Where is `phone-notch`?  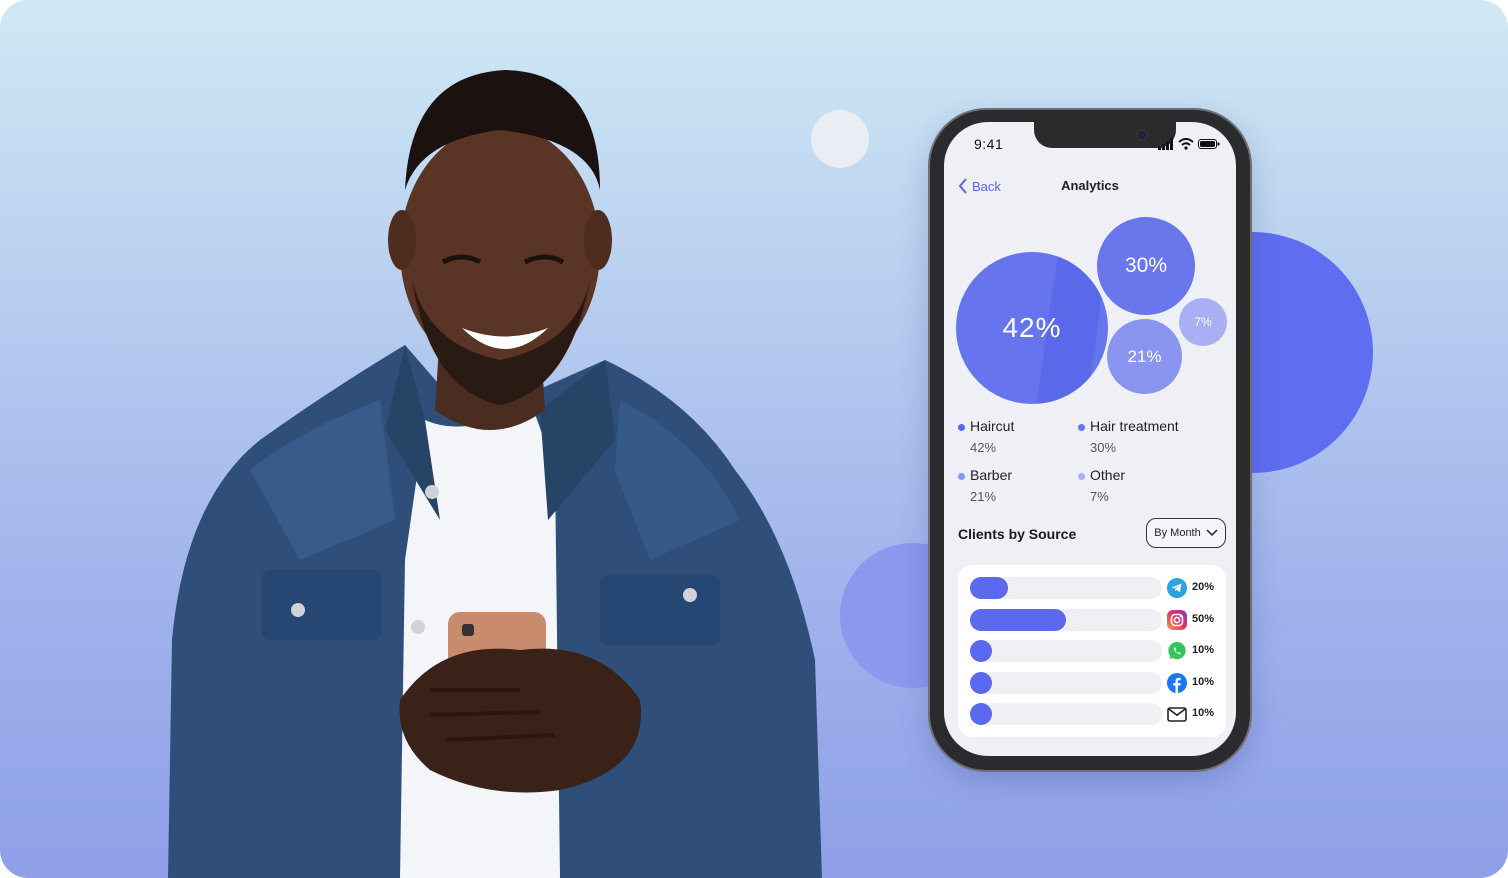 phone-notch is located at coordinates (1105, 135).